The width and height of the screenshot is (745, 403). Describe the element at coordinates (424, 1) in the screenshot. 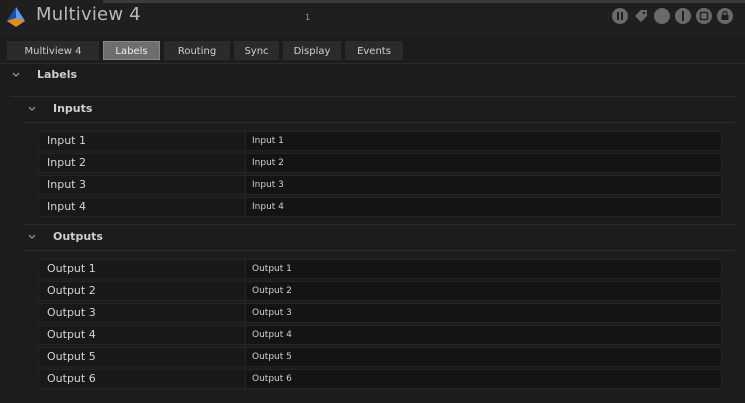

I see `top-strip` at that location.